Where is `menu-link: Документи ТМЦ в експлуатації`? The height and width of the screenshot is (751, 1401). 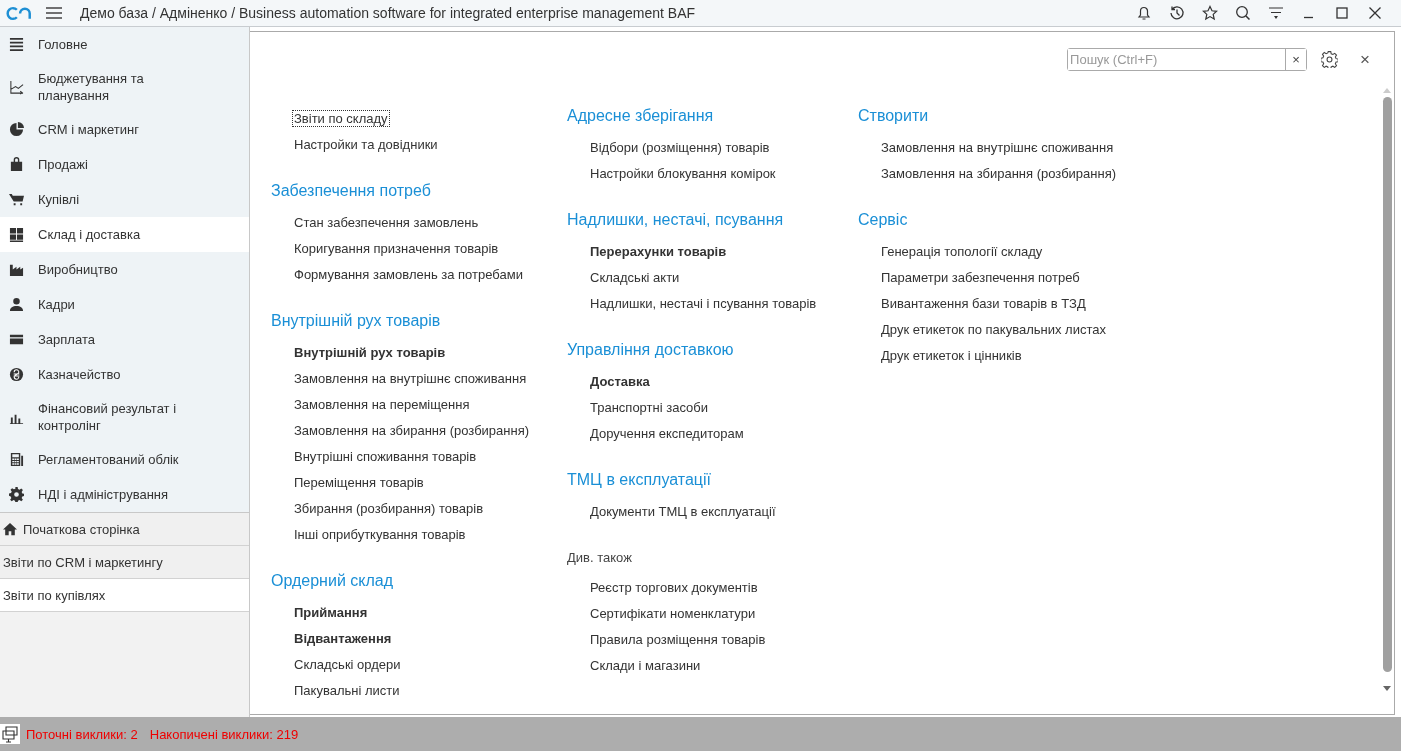 menu-link: Документи ТМЦ в експлуатації is located at coordinates (683, 511).